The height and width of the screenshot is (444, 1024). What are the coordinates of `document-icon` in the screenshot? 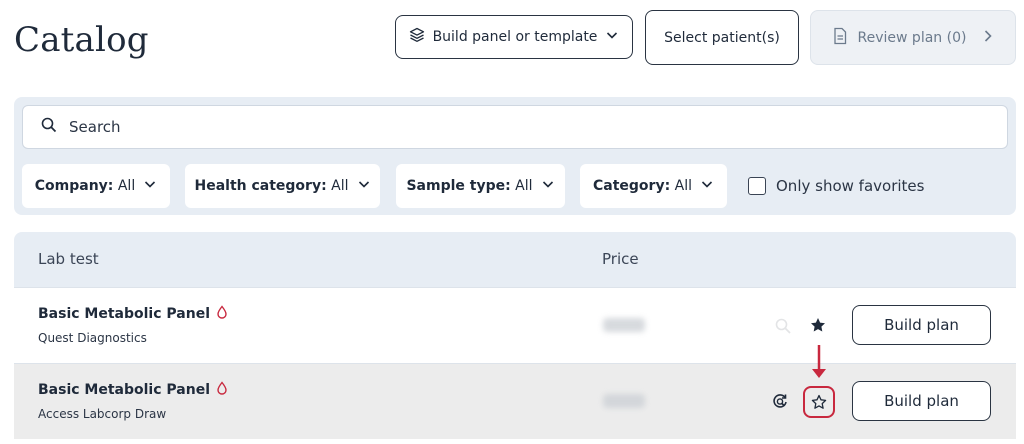 It's located at (840, 38).